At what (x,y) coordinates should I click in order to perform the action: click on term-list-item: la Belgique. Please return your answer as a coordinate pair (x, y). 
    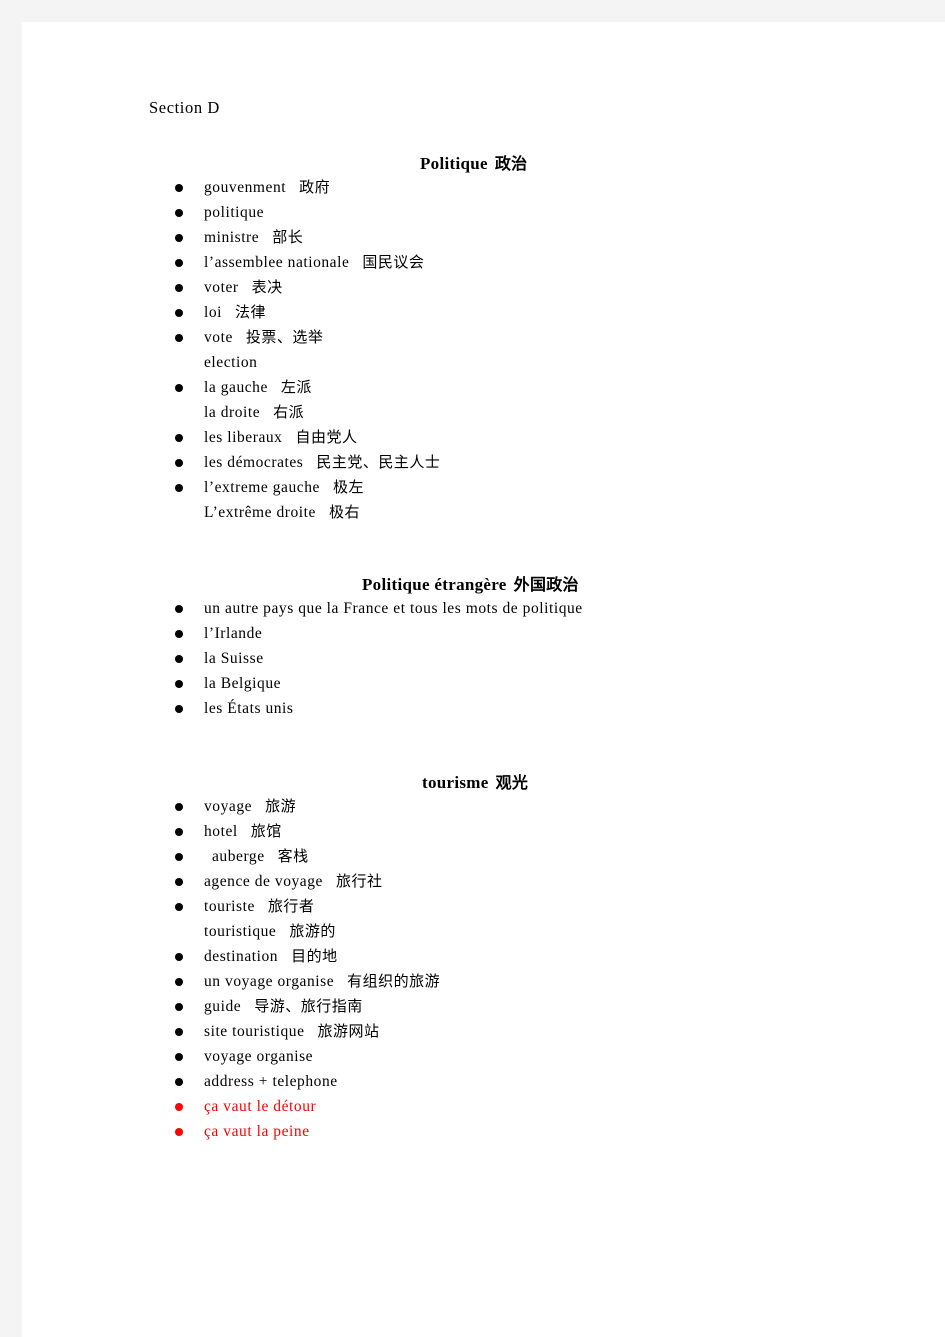
    Looking at the image, I should click on (302, 683).